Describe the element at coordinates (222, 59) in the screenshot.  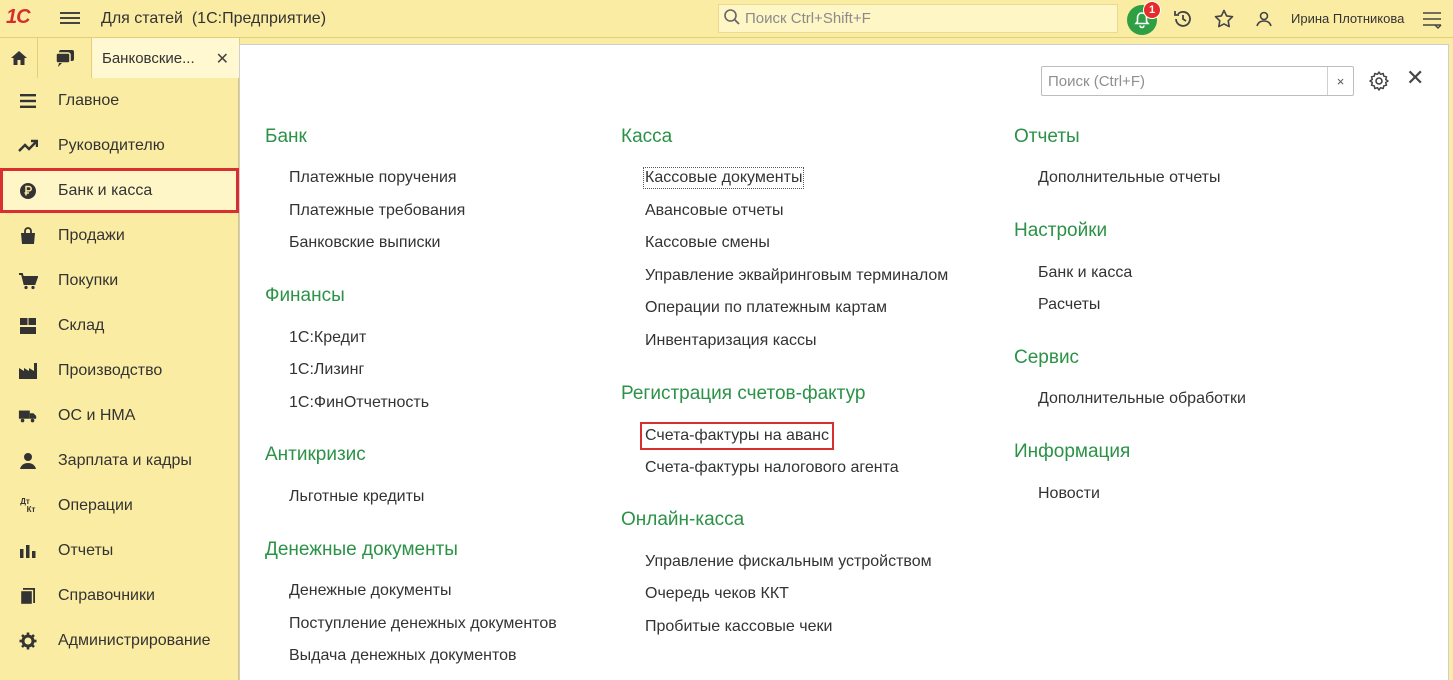
I see `tab-close-icon: ✕` at that location.